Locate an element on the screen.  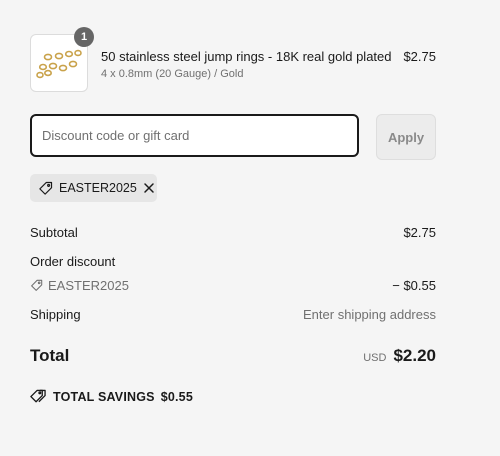
subtotal-label: Subtotal is located at coordinates (54, 232).